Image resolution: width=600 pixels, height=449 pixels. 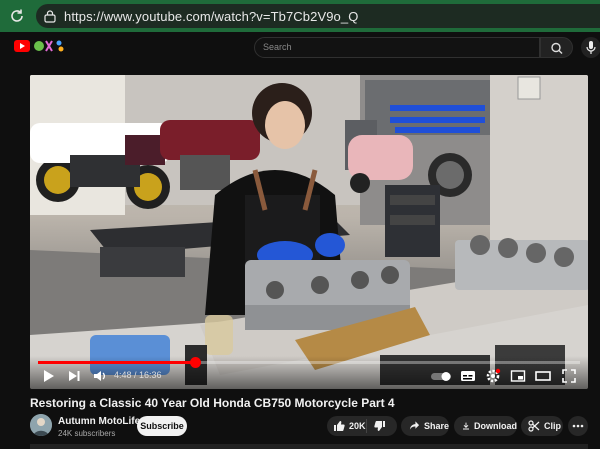 I want to click on fullscreen-icon, so click(x=569, y=376).